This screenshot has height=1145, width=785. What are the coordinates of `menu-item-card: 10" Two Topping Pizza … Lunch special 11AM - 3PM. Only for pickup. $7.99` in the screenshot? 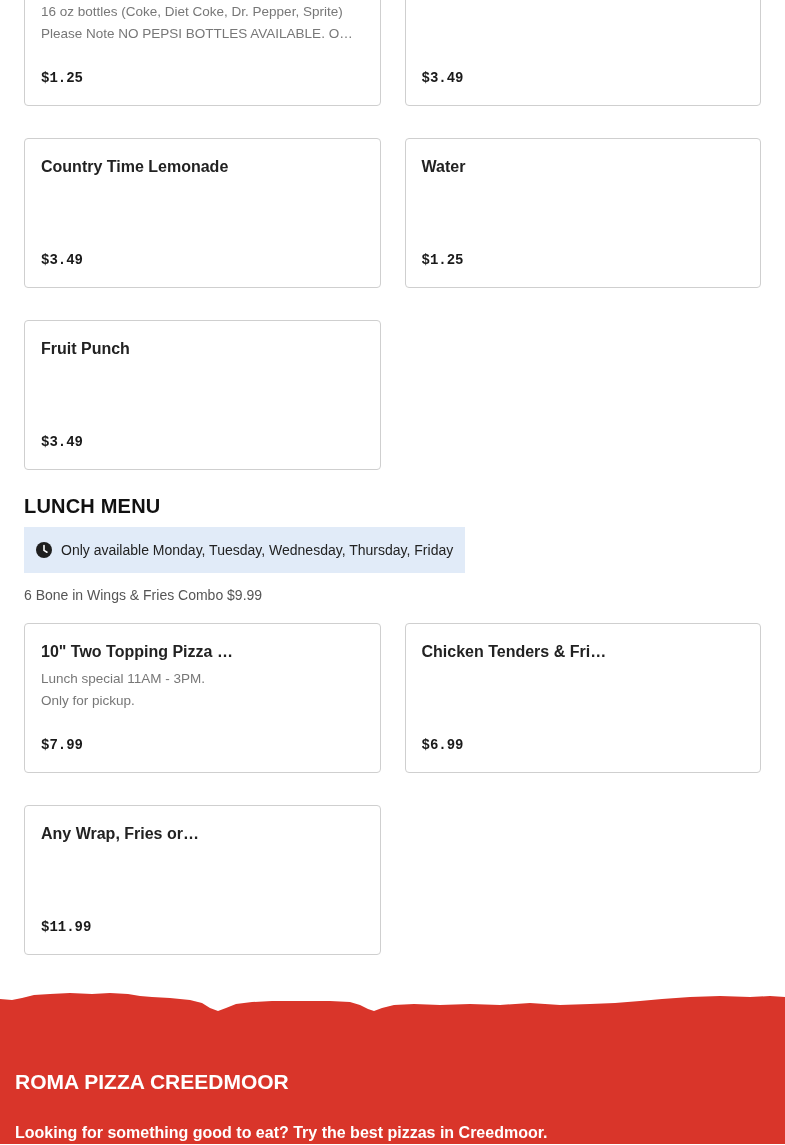 It's located at (202, 698).